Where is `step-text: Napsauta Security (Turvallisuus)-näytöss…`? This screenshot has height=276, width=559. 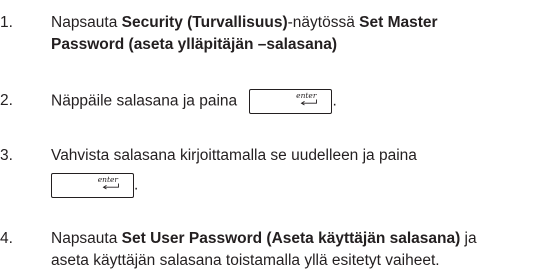
step-text: Napsauta Security (Turvallisuus)-näytöss… is located at coordinates (244, 34).